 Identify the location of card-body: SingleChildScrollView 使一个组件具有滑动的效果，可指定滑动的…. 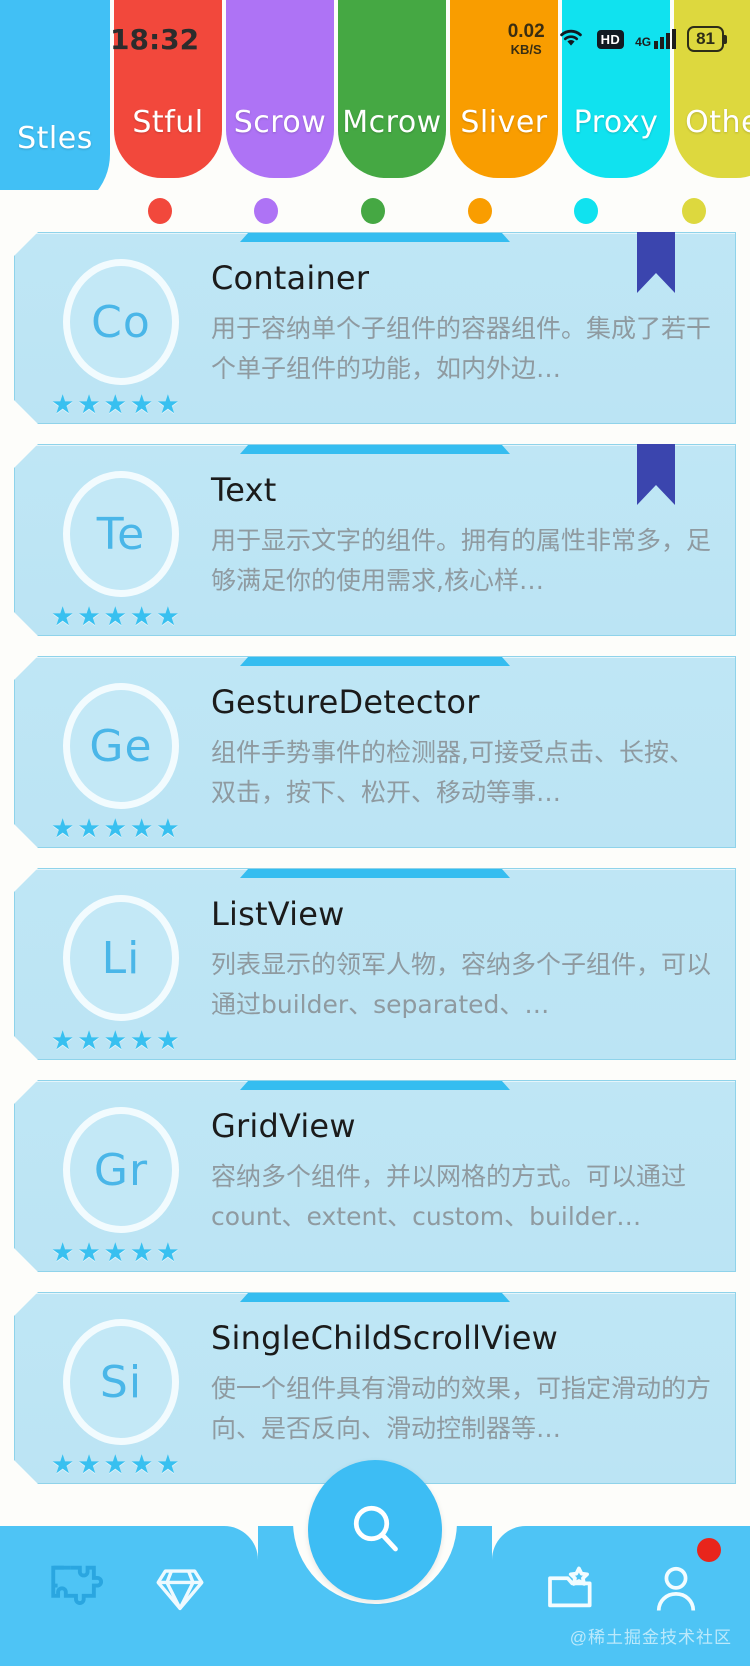
(461, 1384).